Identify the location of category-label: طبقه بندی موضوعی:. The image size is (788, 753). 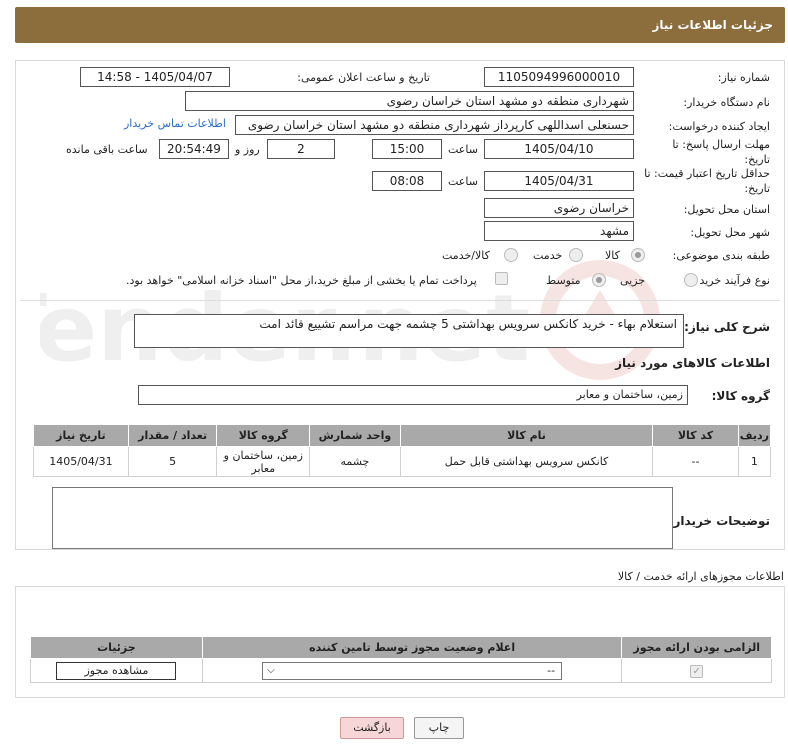
(721, 255).